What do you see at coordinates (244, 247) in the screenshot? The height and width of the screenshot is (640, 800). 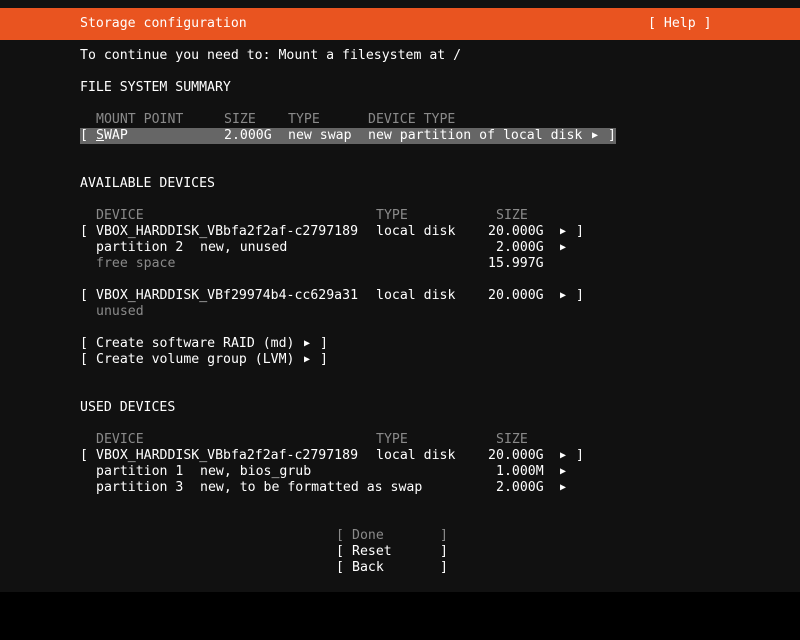 I see `partition-desc: new, unused` at bounding box center [244, 247].